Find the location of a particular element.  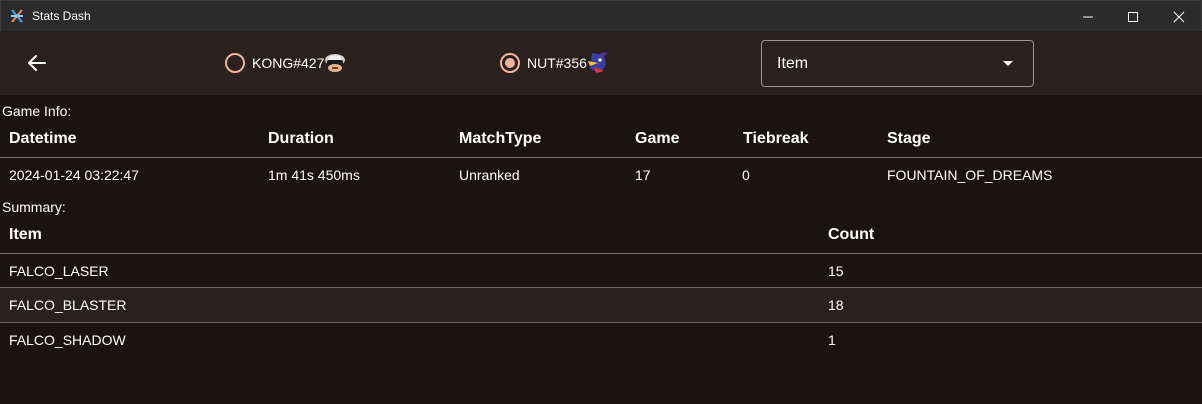

stat-type-select: Item is located at coordinates (897, 63).